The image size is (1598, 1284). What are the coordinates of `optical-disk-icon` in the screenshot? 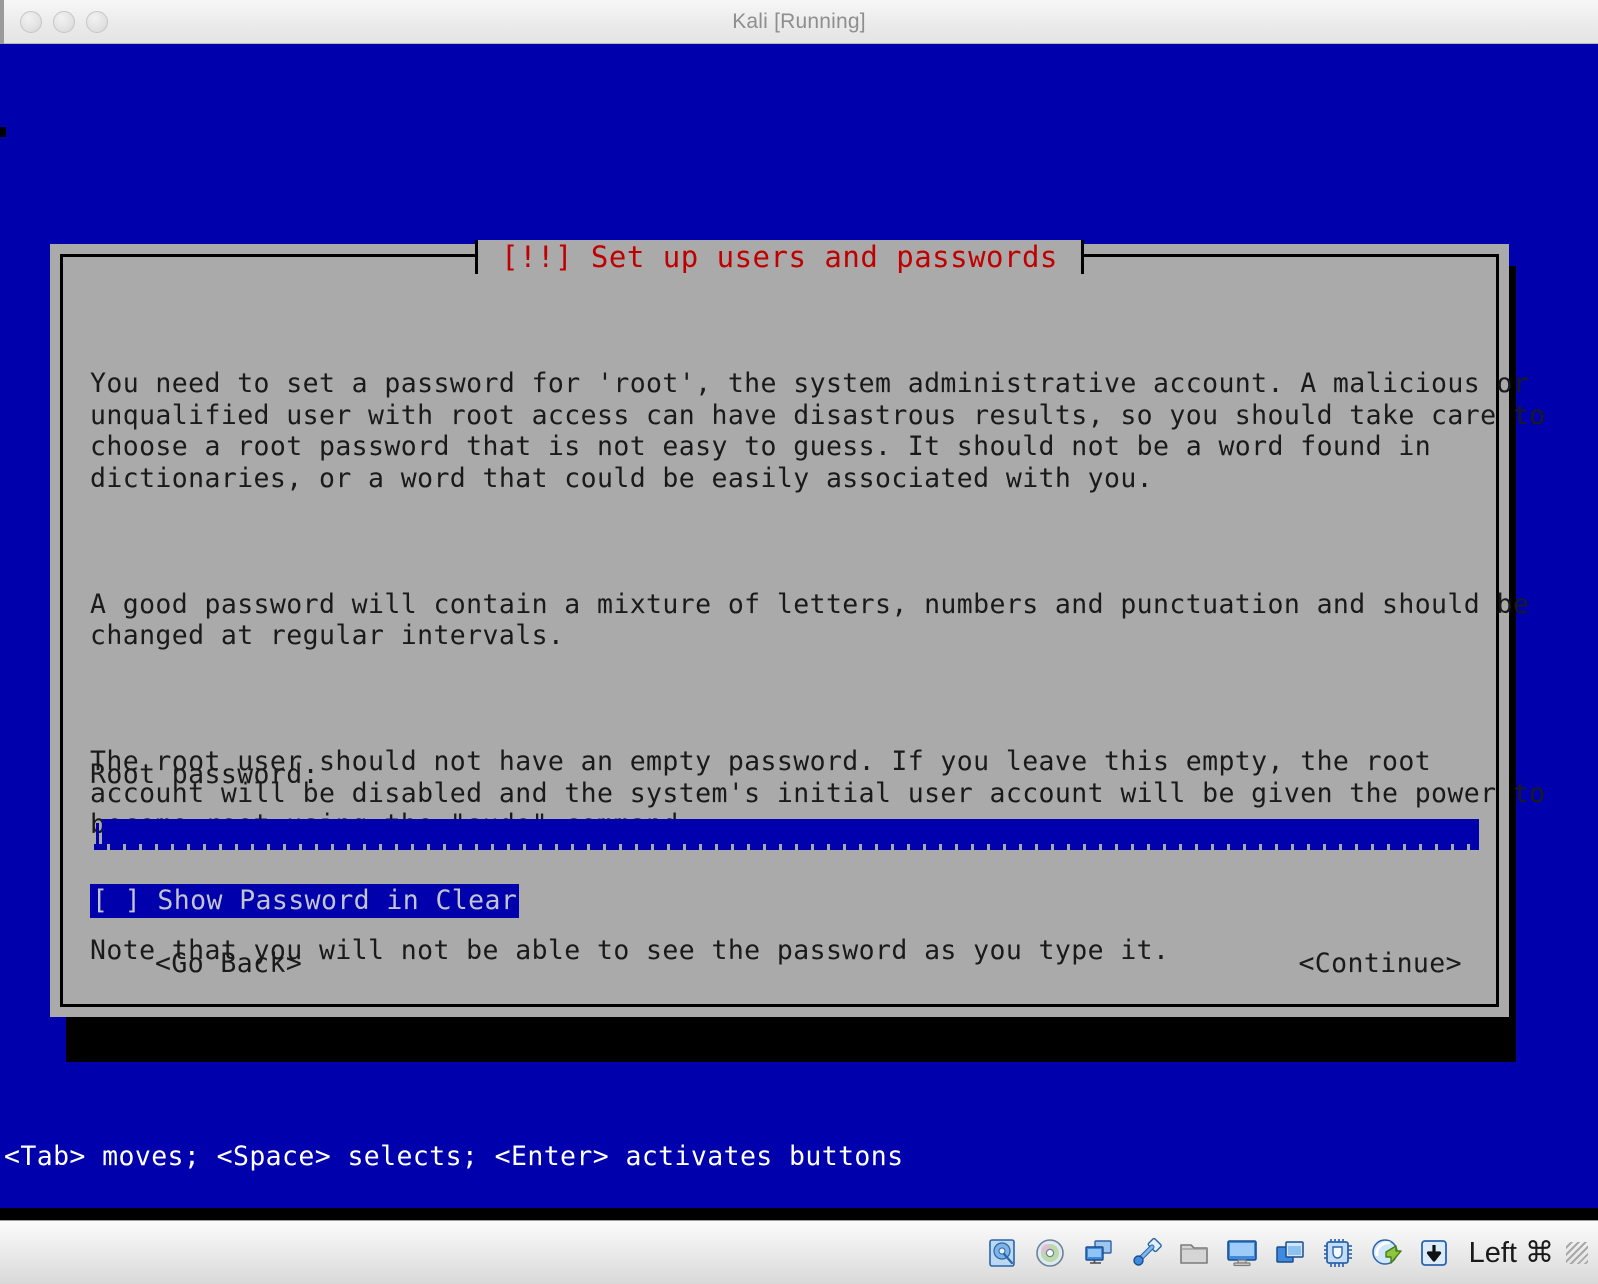 It's located at (1050, 1253).